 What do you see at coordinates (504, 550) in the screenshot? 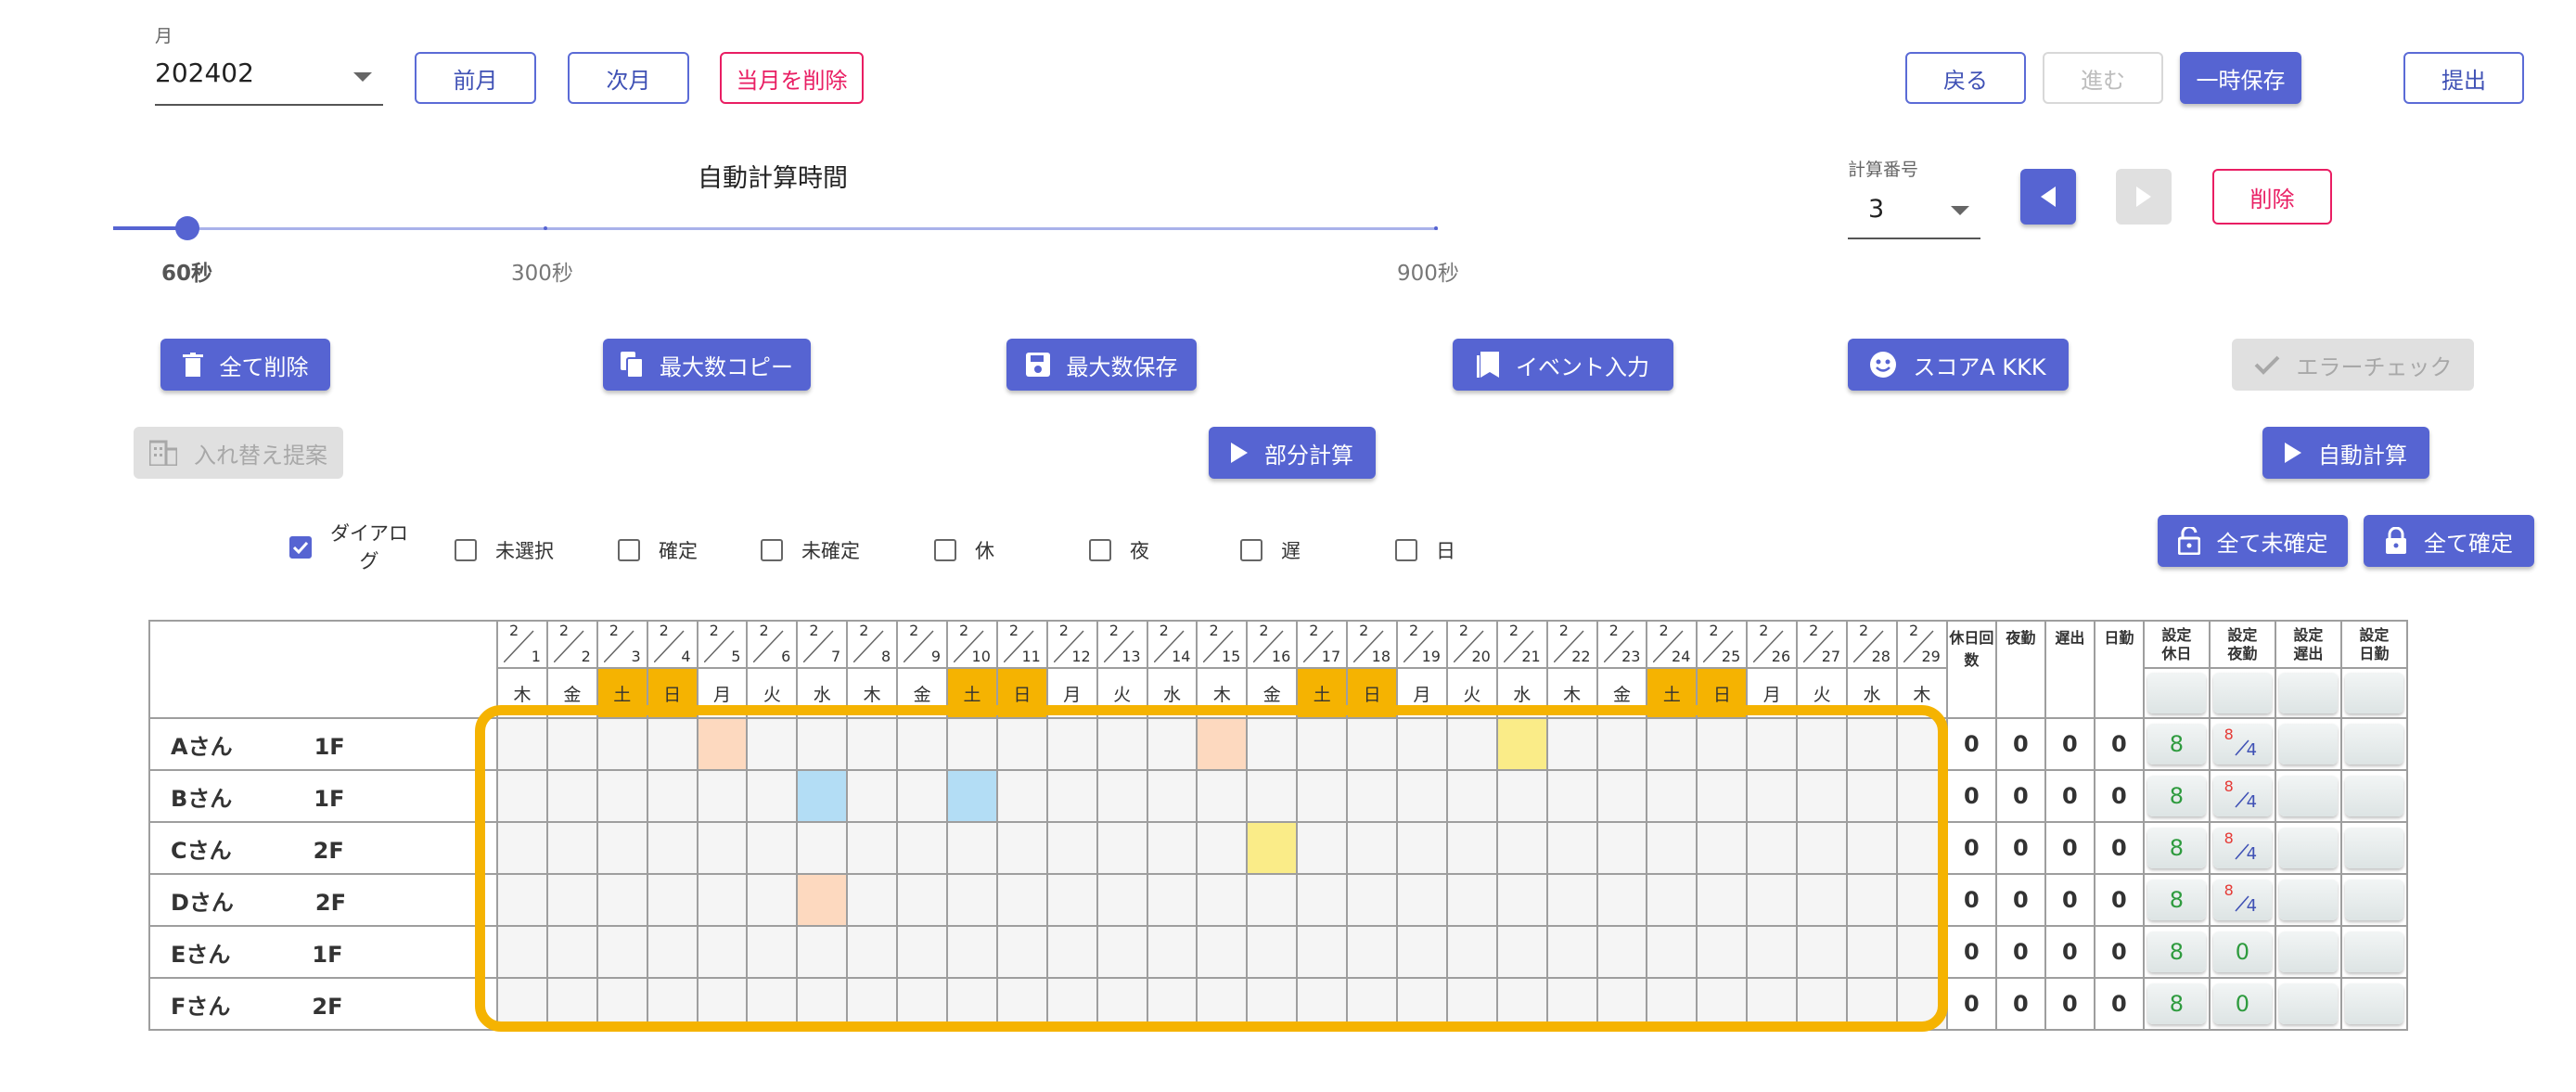
I see `filter-unselected: 未選択` at bounding box center [504, 550].